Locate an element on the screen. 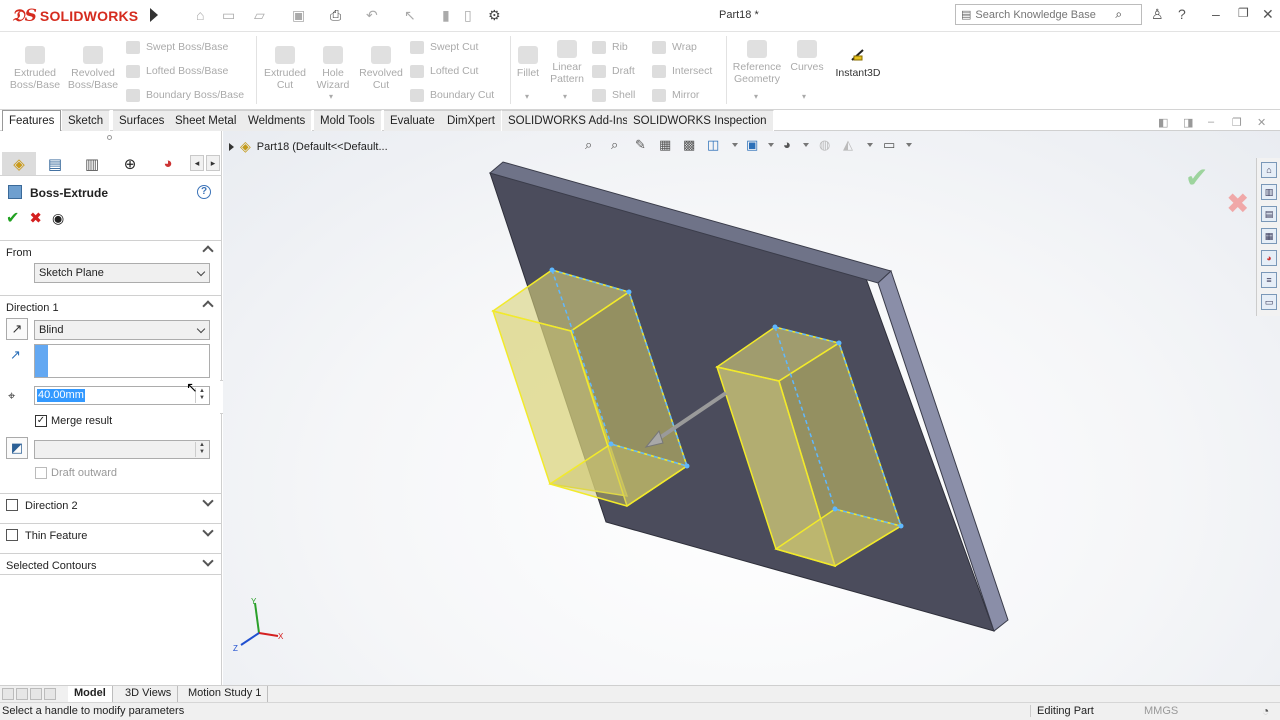  search-icon: ⌕ is located at coordinates (1118, 14).